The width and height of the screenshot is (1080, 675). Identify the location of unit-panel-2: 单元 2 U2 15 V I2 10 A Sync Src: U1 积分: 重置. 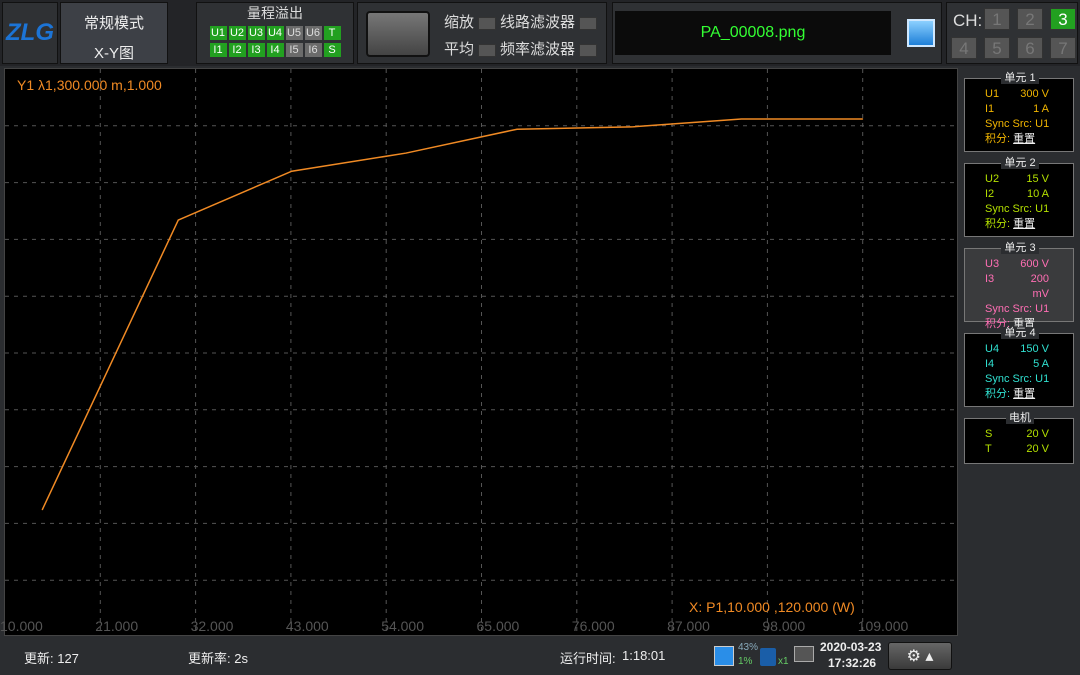
(1019, 197).